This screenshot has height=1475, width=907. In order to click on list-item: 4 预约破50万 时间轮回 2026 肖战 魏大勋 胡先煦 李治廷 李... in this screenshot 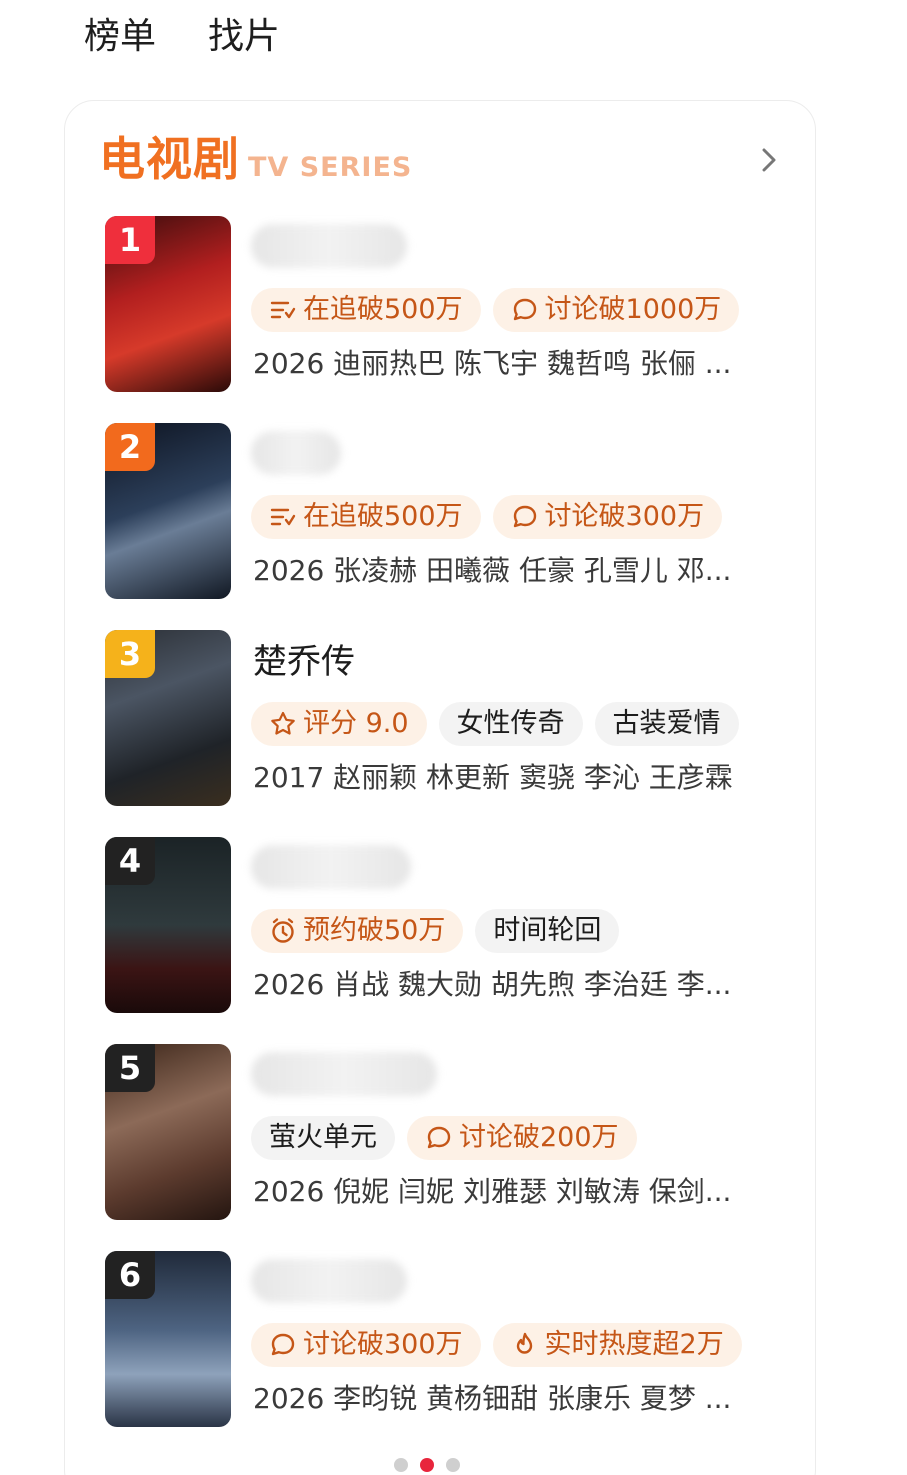, I will do `click(455, 925)`.